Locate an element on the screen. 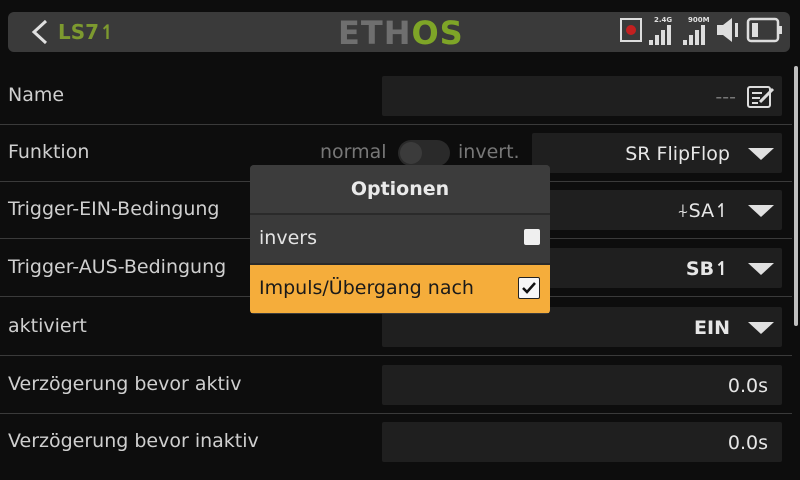 Image resolution: width=800 pixels, height=480 pixels. logo-os: OS is located at coordinates (437, 33).